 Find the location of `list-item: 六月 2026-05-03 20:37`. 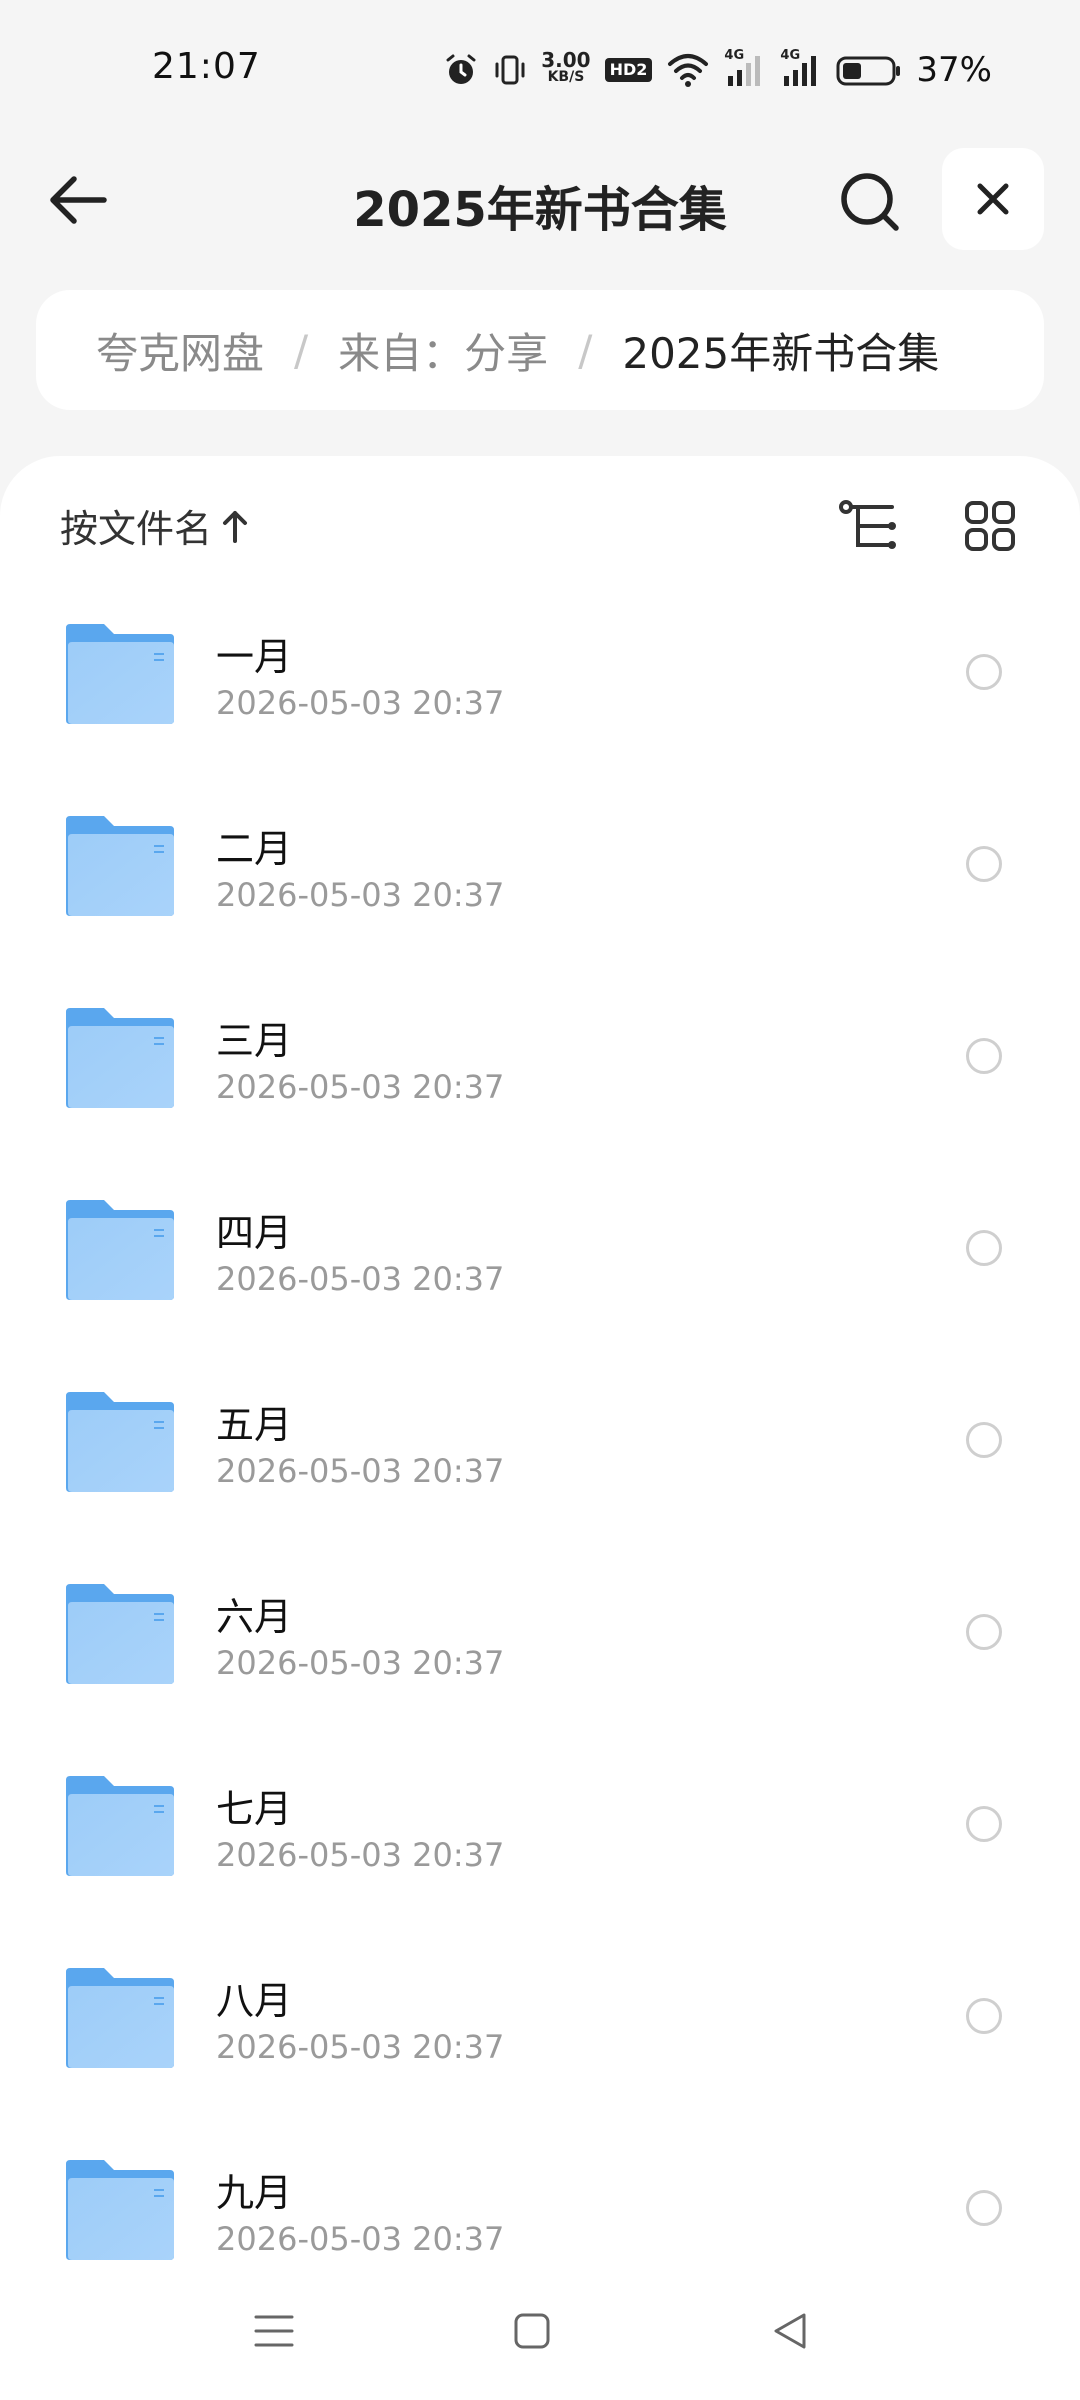

list-item: 六月 2026-05-03 20:37 is located at coordinates (540, 1642).